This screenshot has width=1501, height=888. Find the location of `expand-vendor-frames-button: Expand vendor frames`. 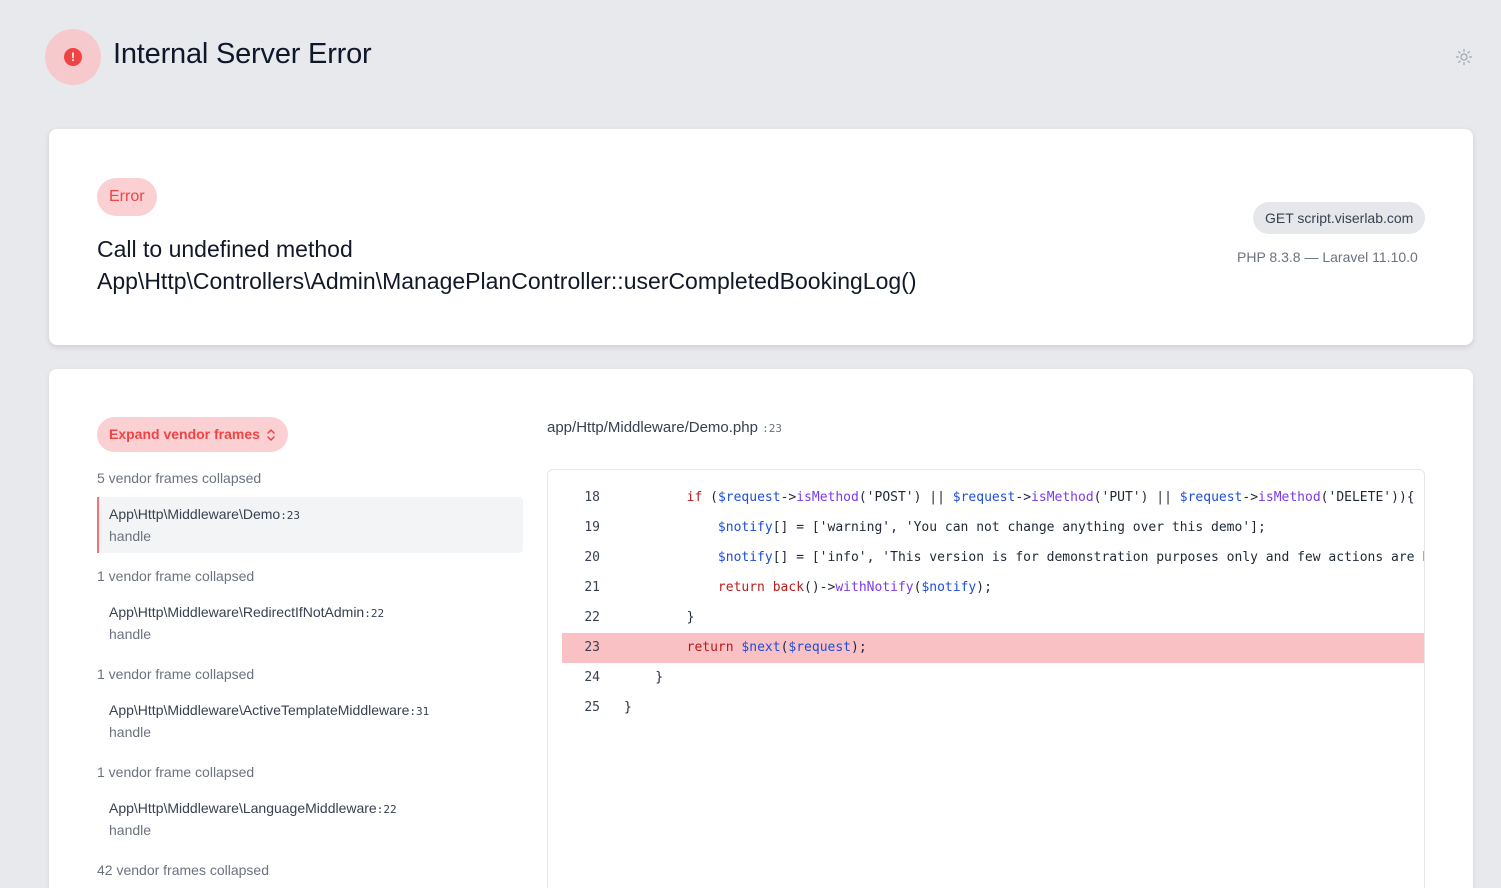

expand-vendor-frames-button: Expand vendor frames is located at coordinates (192, 434).